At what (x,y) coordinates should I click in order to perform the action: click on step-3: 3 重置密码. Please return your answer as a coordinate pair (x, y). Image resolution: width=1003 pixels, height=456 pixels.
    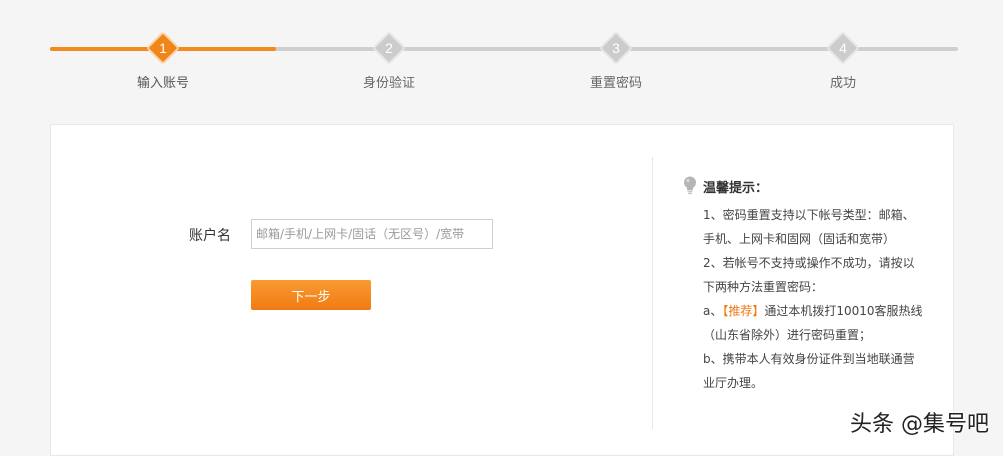
    Looking at the image, I should click on (616, 61).